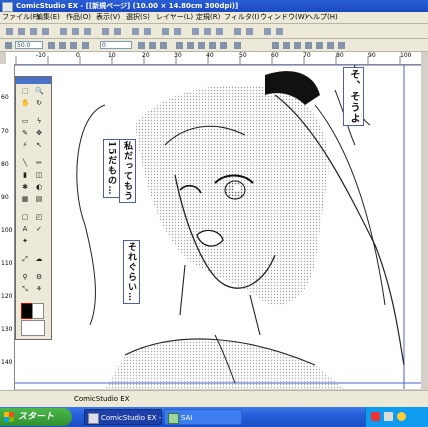 The height and width of the screenshot is (427, 428). I want to click on layer-palette-icon, so click(135, 31).